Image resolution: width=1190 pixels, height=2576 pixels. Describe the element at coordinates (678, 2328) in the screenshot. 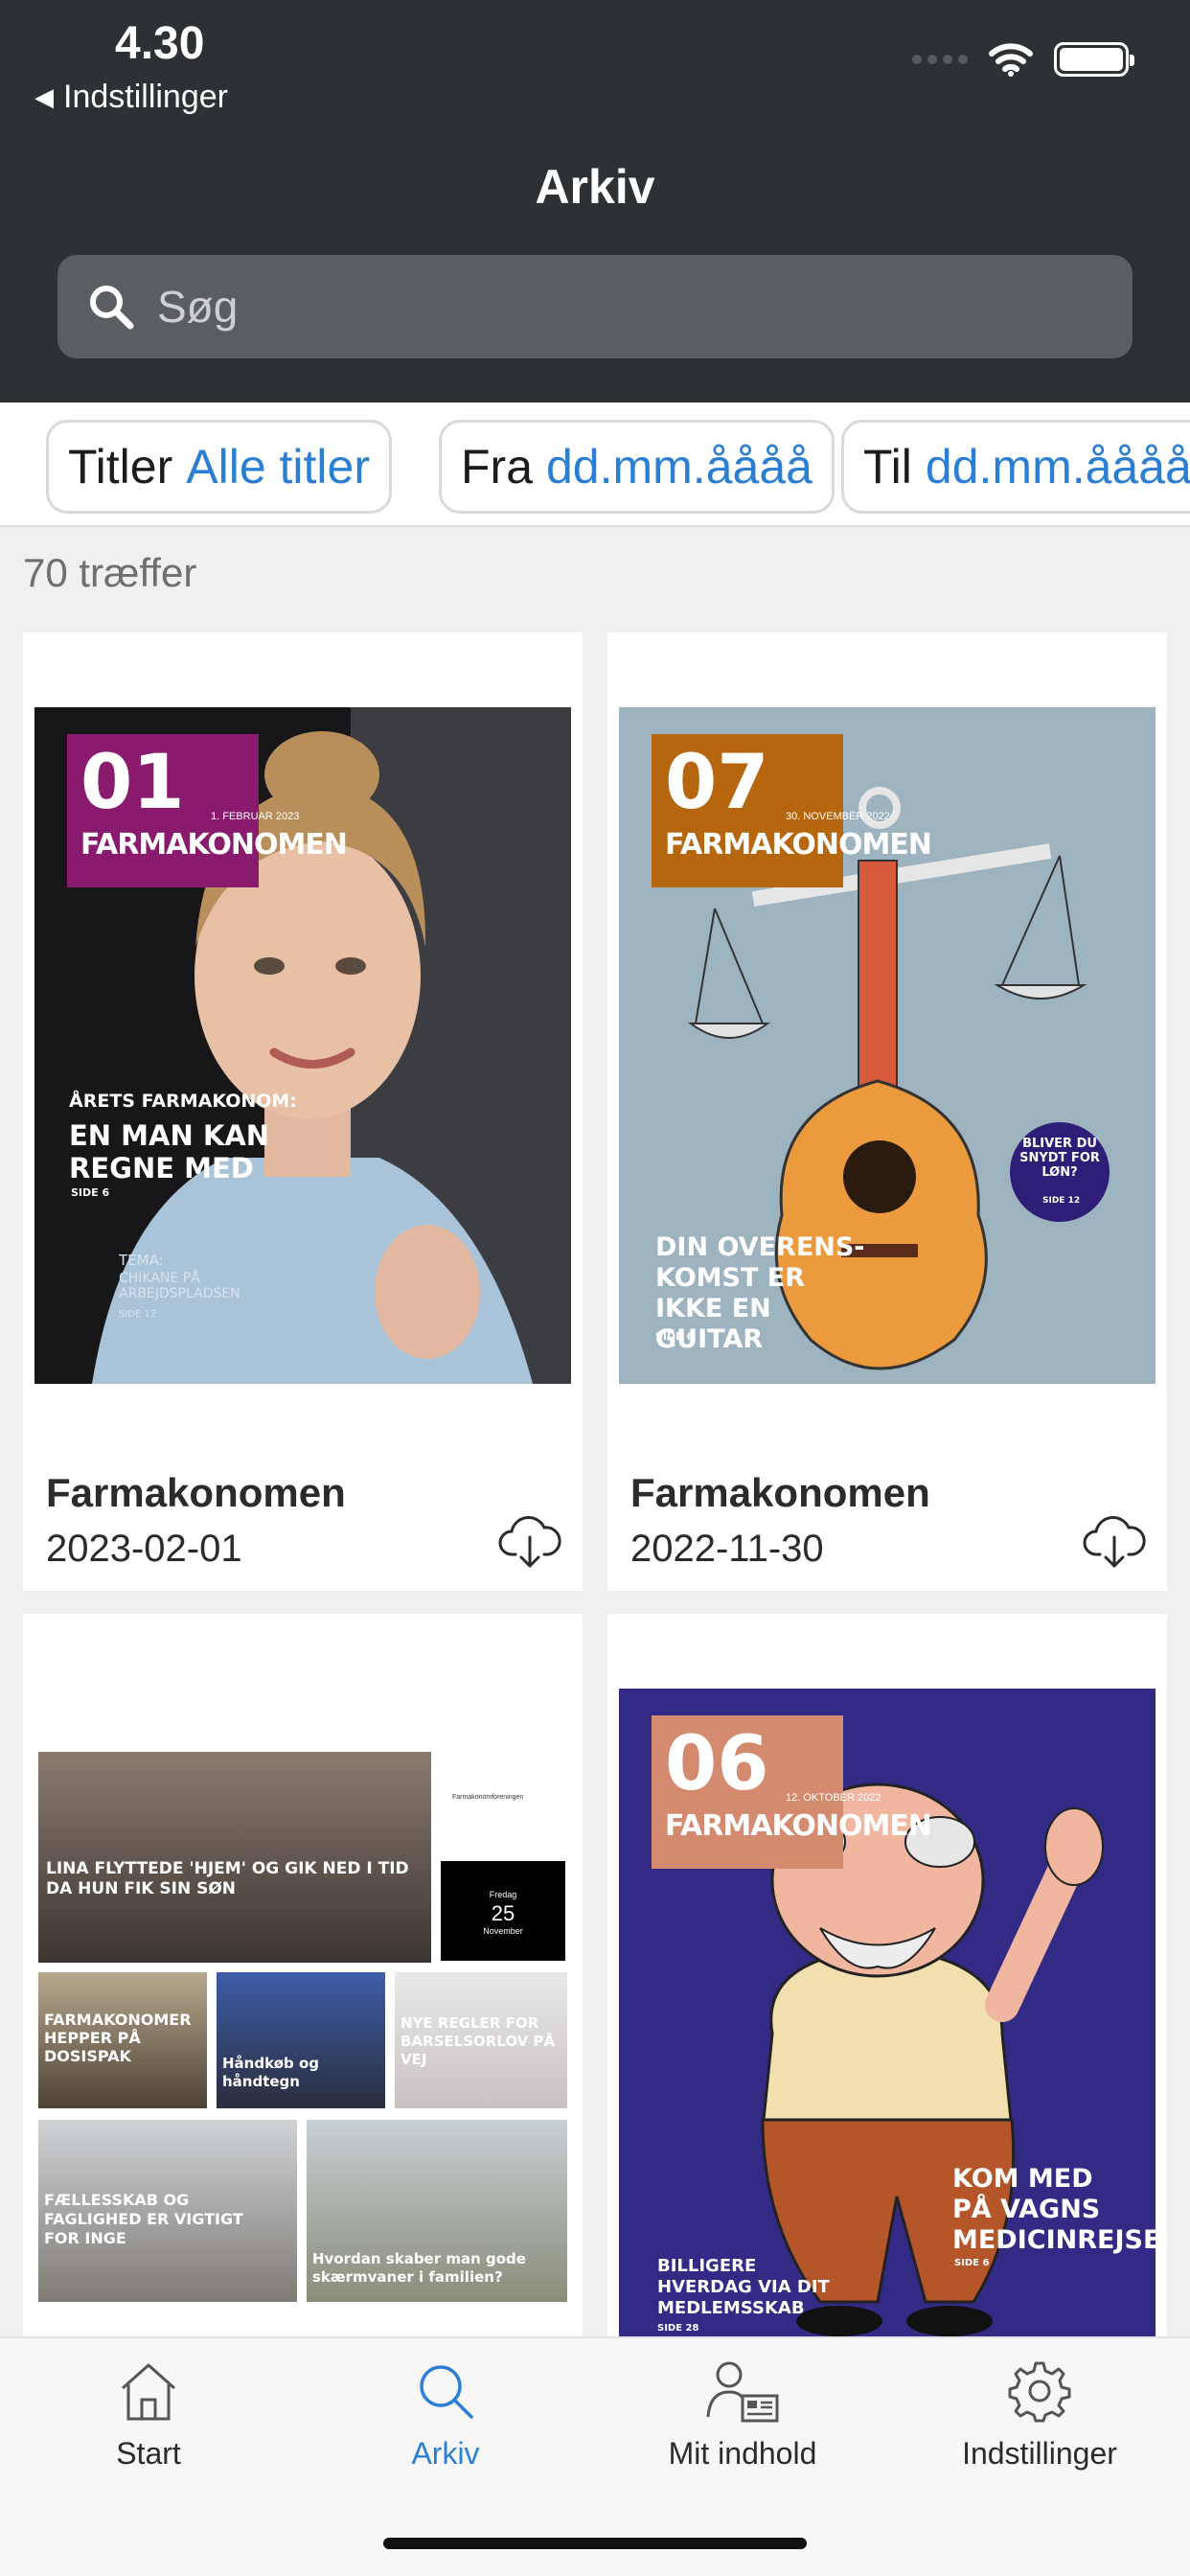

I see `cover-sub-page: SIDE 28` at that location.